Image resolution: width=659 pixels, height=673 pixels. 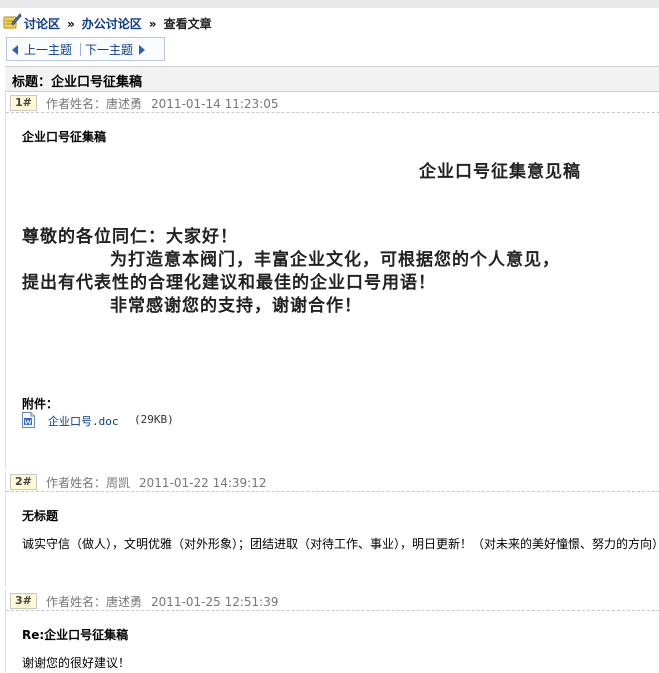 I want to click on body-line: 提出有代表性的合理化建议和最佳的企业口号用语！, so click(x=229, y=283).